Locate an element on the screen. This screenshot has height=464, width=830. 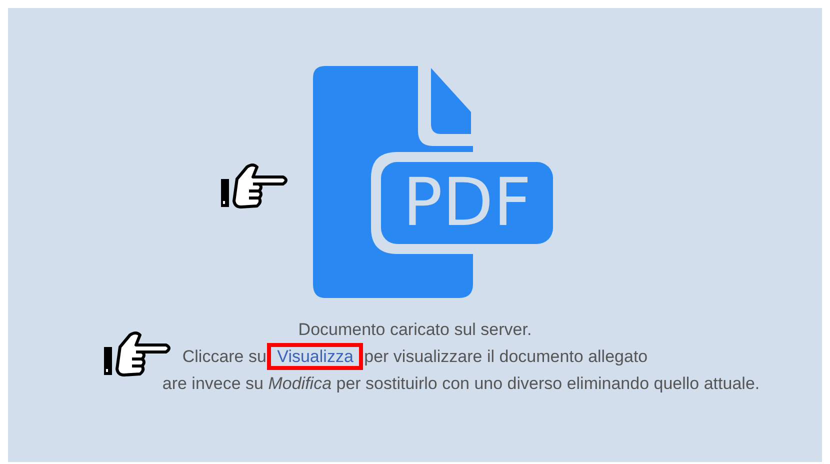
message-text: are invece su Modifica per sostituirlo con uno diverso eliminando quello attuale. is located at coordinates (461, 384).